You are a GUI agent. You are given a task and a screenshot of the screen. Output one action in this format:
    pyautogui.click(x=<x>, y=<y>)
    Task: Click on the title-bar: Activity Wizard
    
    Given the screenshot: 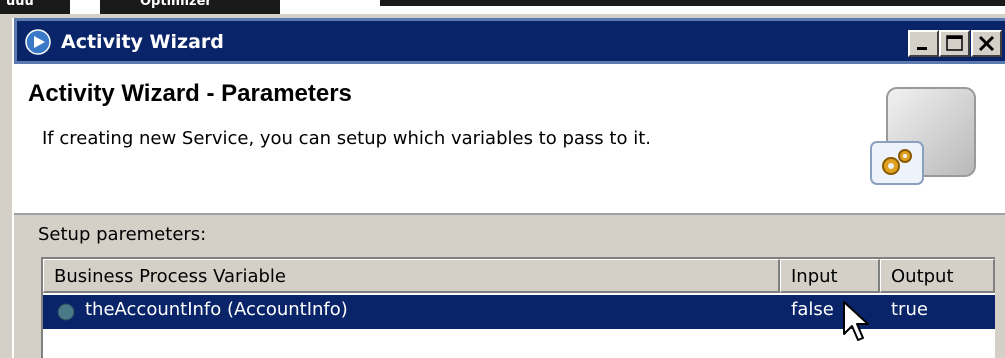 What is the action you would take?
    pyautogui.click(x=509, y=41)
    